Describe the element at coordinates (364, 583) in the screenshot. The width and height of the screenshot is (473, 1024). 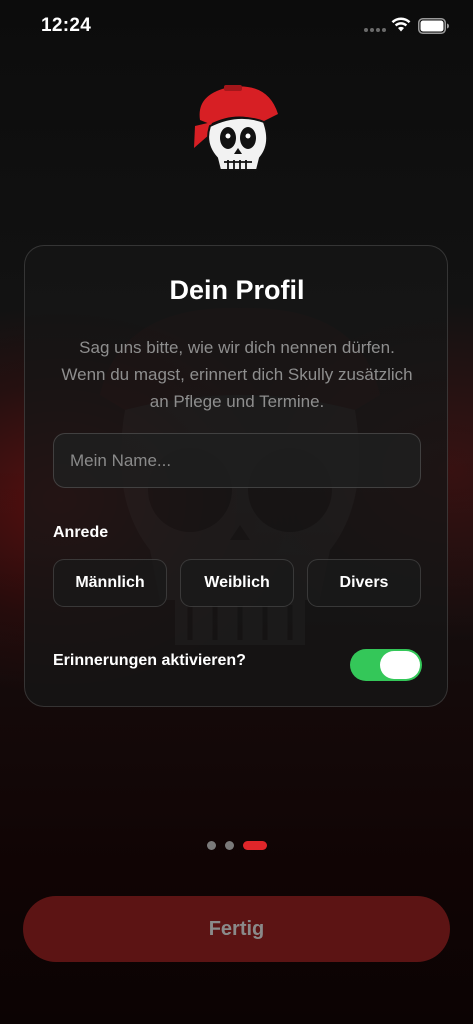
I see `salutation-option-diverse: Divers` at that location.